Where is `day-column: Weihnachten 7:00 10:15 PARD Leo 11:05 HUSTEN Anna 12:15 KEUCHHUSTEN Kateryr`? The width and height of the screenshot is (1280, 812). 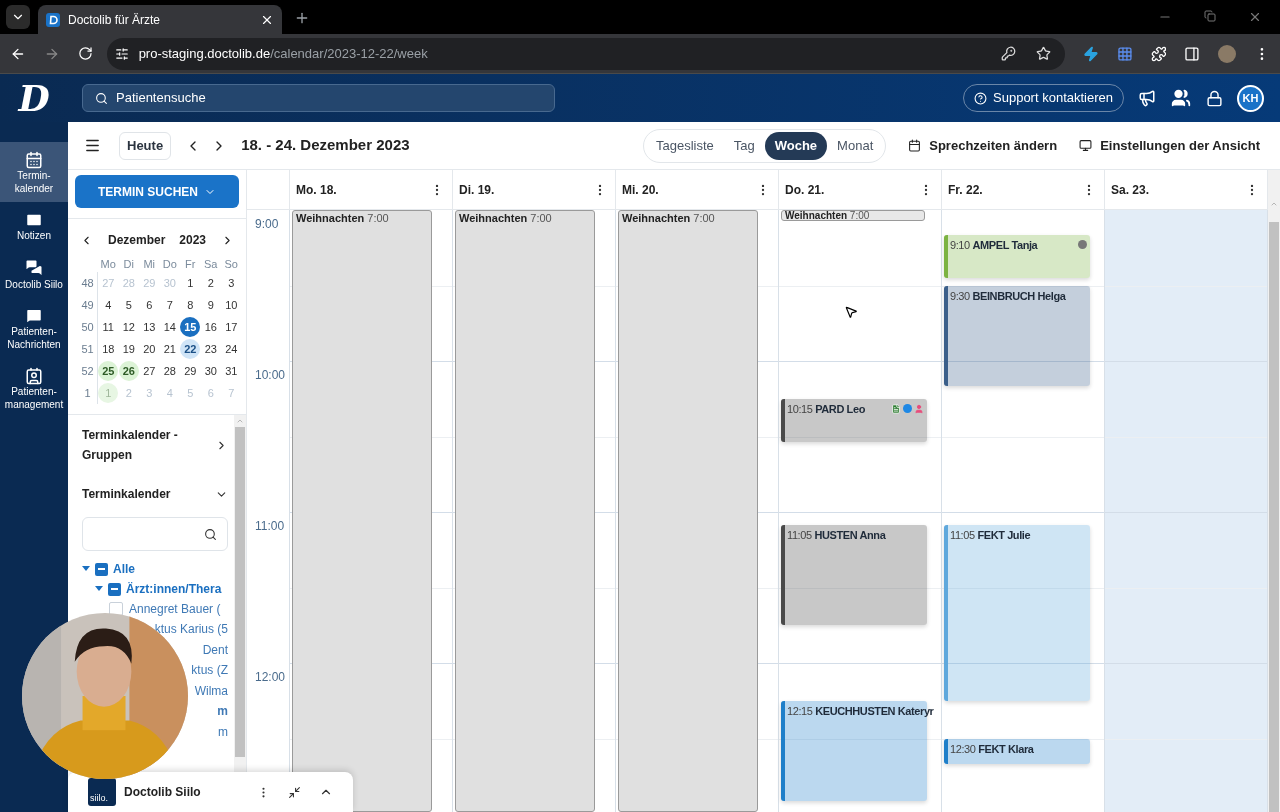 day-column: Weihnachten 7:00 10:15 PARD Leo 11:05 HUSTEN Anna 12:15 KEUCHHUSTEN Kateryr is located at coordinates (860, 511).